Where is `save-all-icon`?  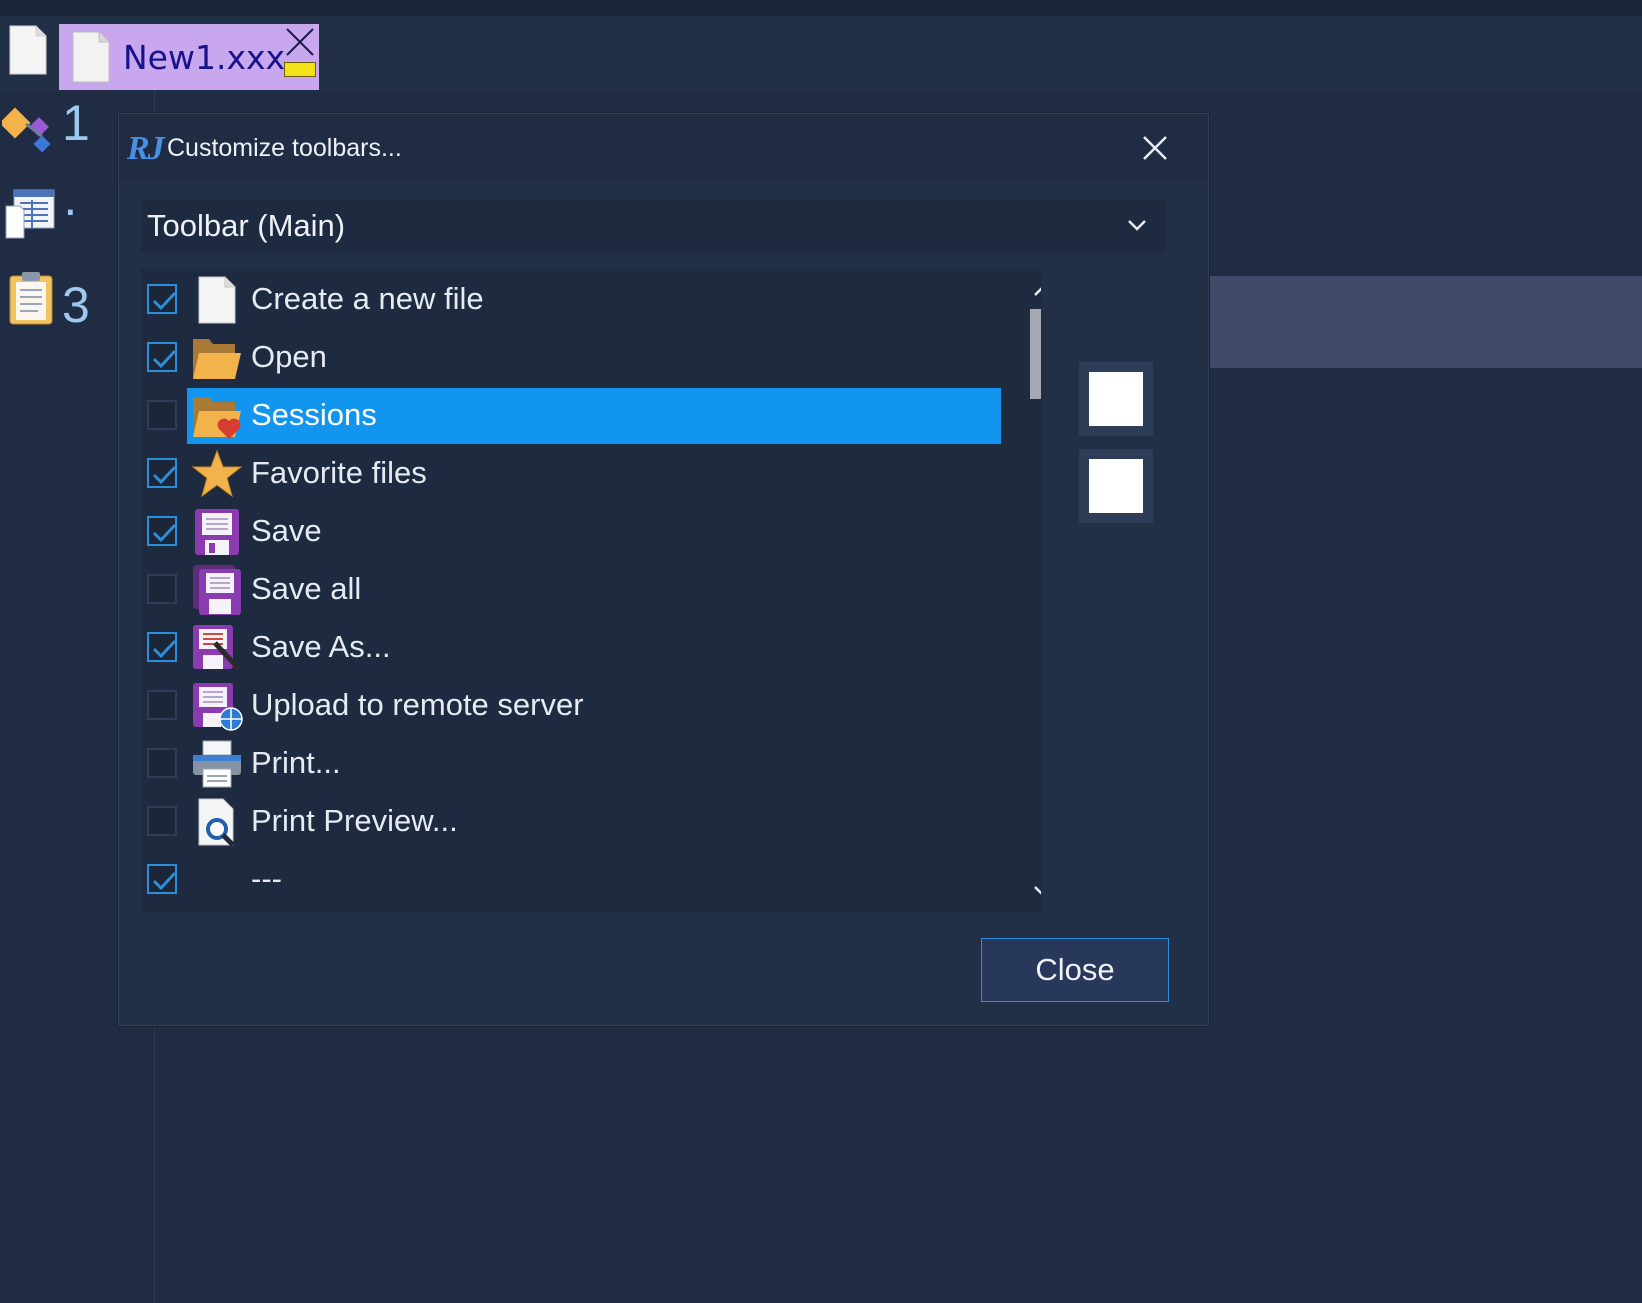 save-all-icon is located at coordinates (217, 590).